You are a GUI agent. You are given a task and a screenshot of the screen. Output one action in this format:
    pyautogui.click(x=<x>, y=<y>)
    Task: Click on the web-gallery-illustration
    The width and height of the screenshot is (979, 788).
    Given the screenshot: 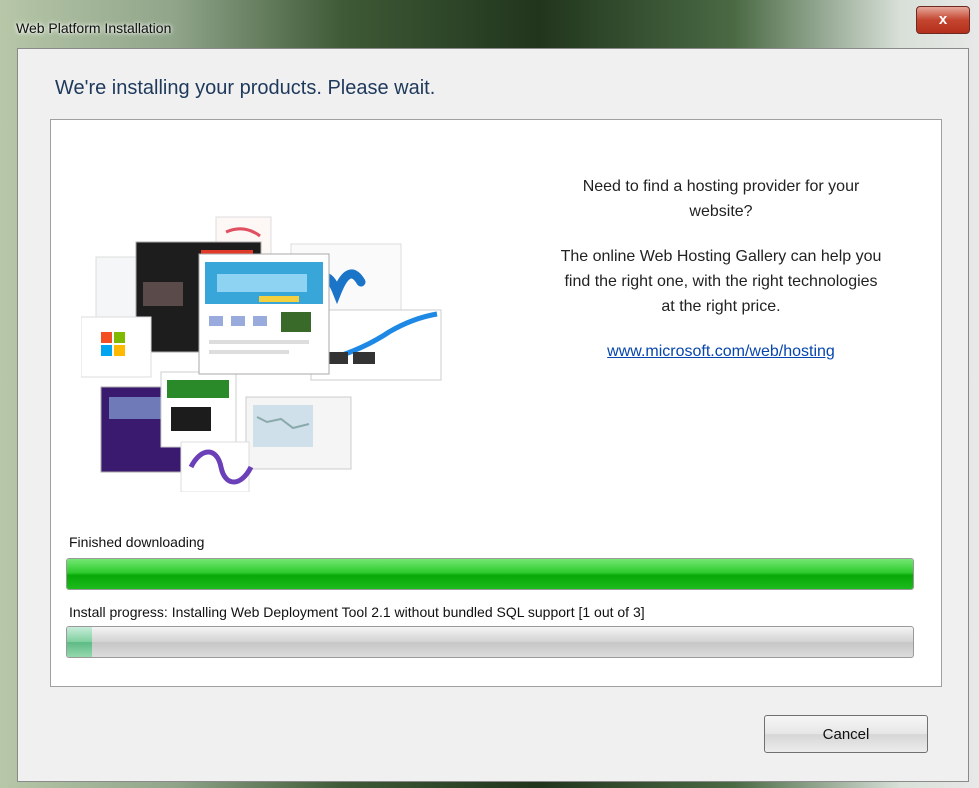 What is the action you would take?
    pyautogui.click(x=261, y=354)
    